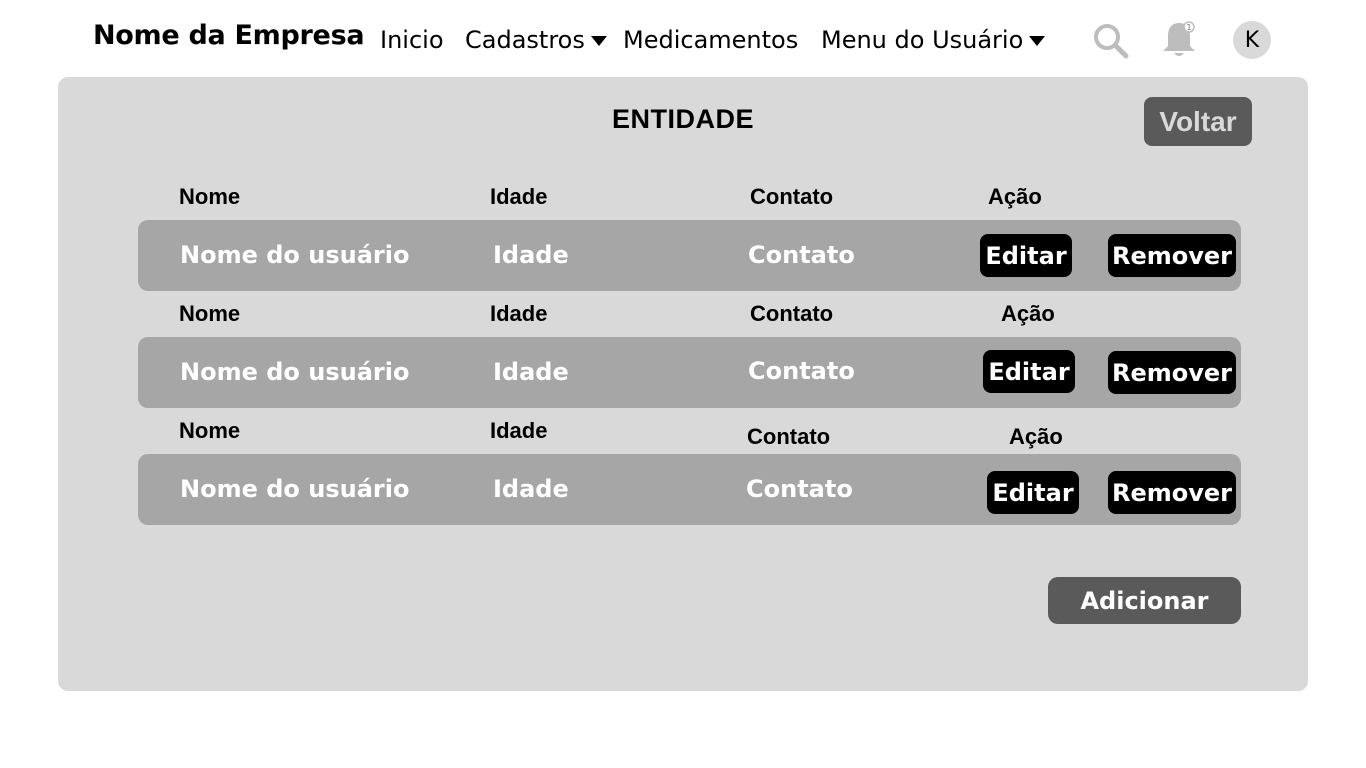  Describe the element at coordinates (710, 40) in the screenshot. I see `nav-medicamentos: Medicamentos` at that location.